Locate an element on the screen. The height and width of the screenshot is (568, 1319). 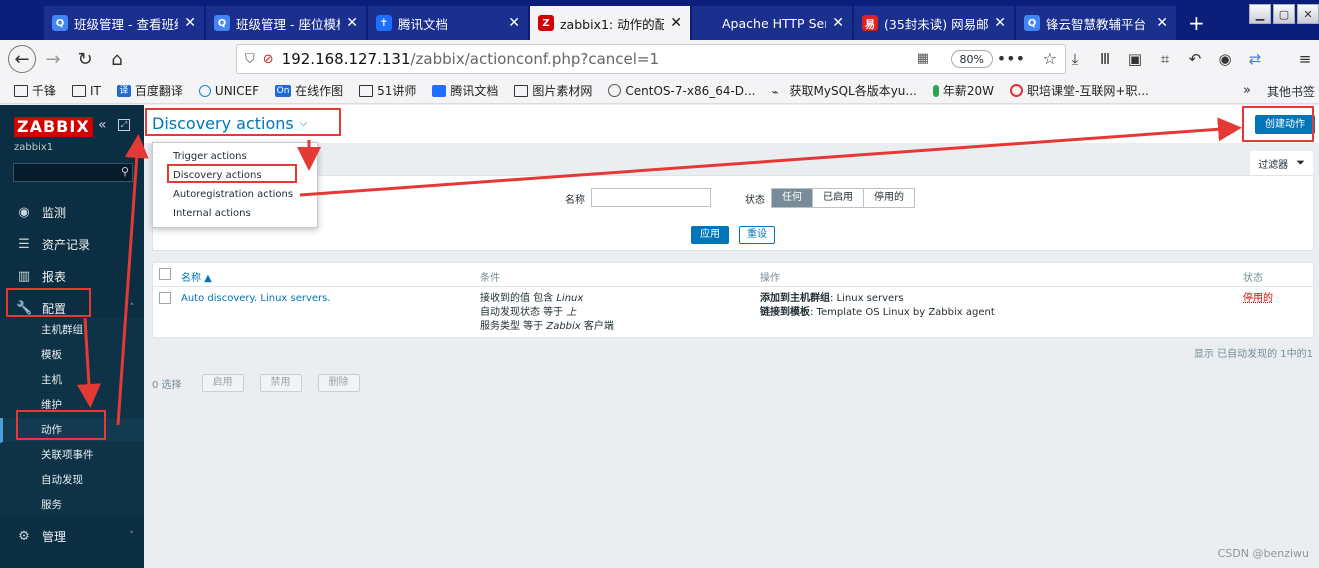
arrow-actions-to-title is located at coordinates (132, 280).